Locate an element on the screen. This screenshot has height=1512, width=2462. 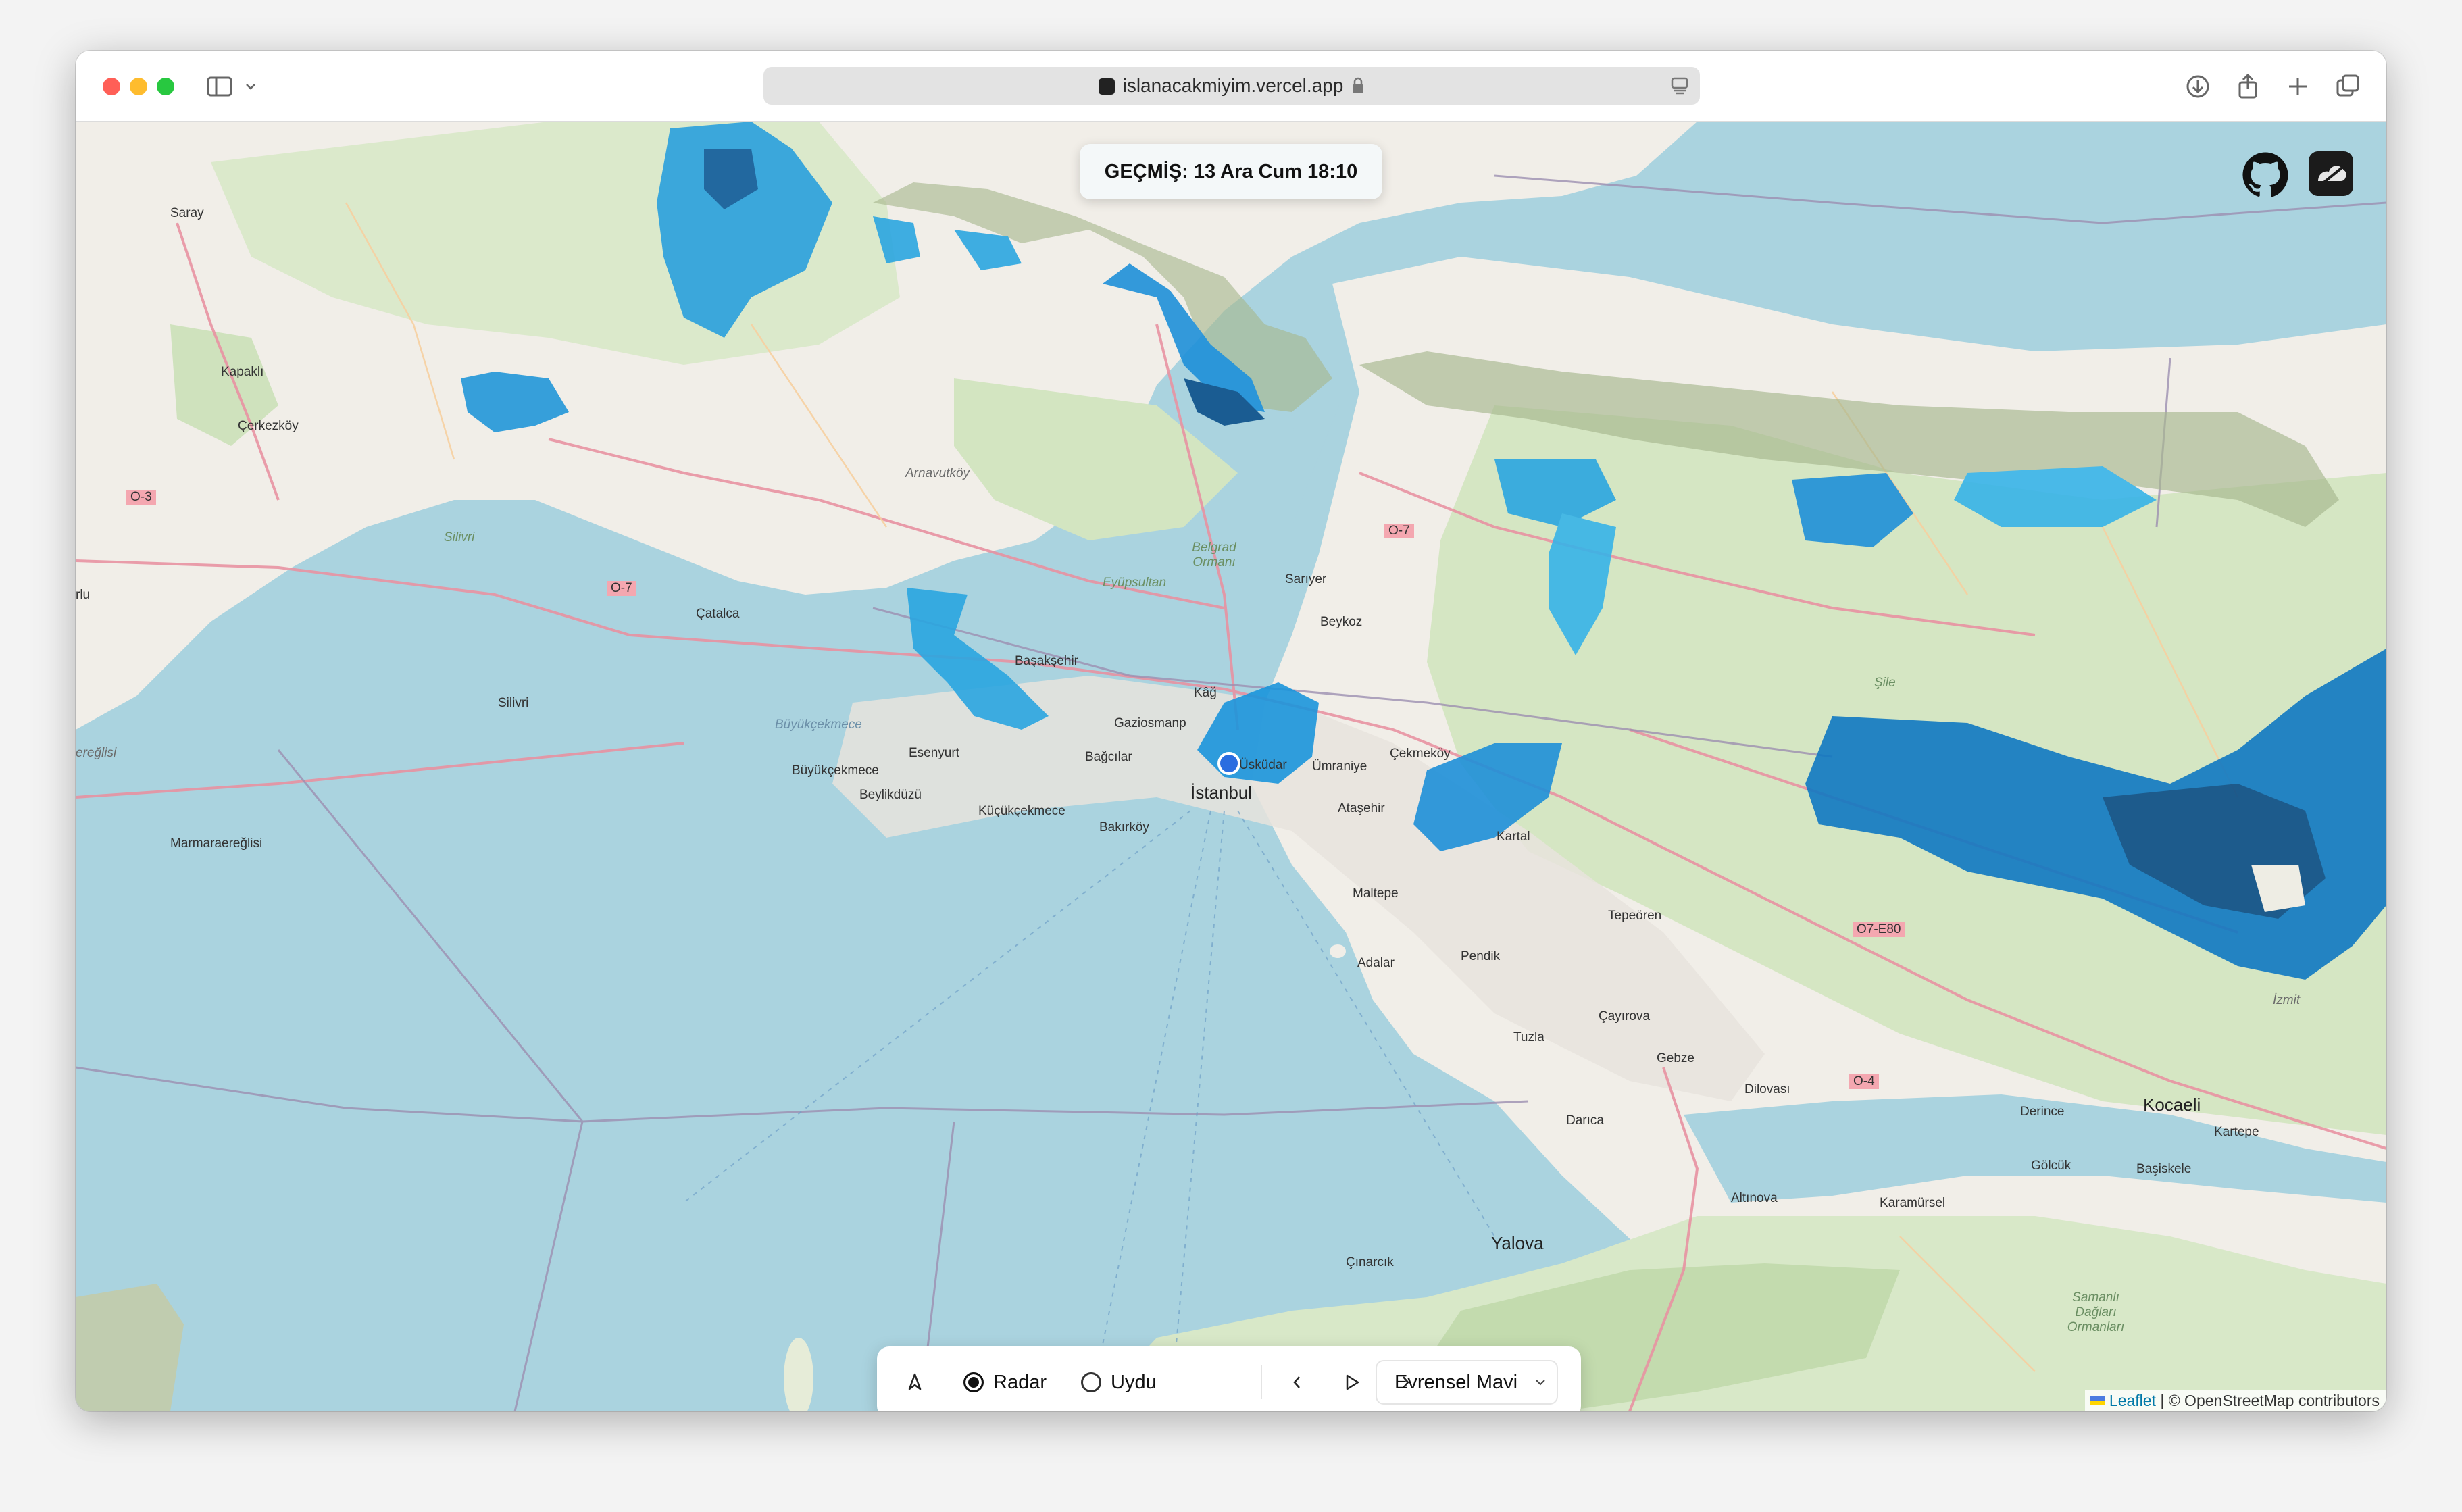
map-attribution: Leaflet | © OpenStreetMap contributors is located at coordinates (2235, 1400).